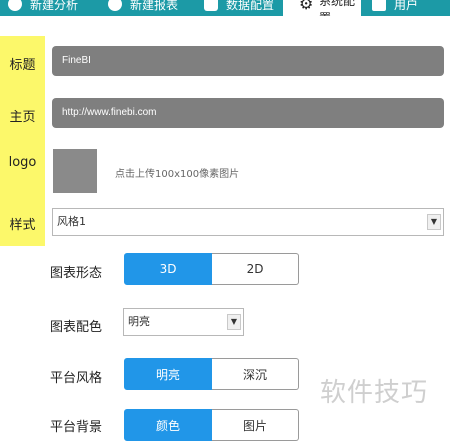 Image resolution: width=450 pixels, height=441 pixels. I want to click on platform-style-toggle: 明亮 深沉, so click(211, 374).